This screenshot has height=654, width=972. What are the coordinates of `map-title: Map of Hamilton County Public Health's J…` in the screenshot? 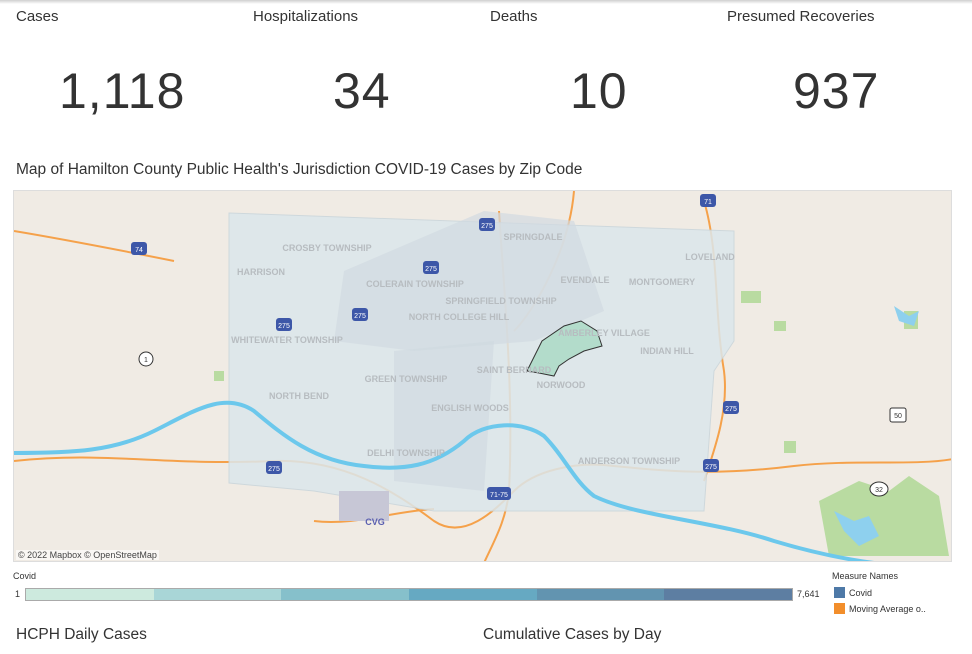 It's located at (299, 169).